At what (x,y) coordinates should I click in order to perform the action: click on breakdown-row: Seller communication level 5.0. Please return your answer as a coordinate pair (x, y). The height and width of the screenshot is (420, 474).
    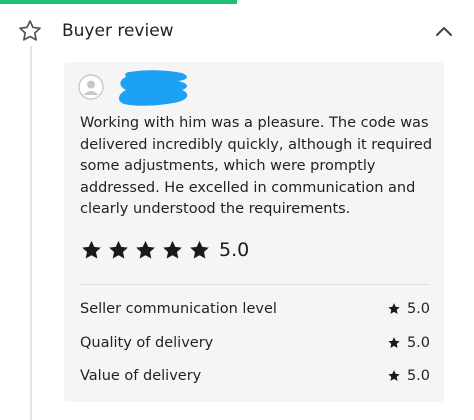
    Looking at the image, I should click on (255, 318).